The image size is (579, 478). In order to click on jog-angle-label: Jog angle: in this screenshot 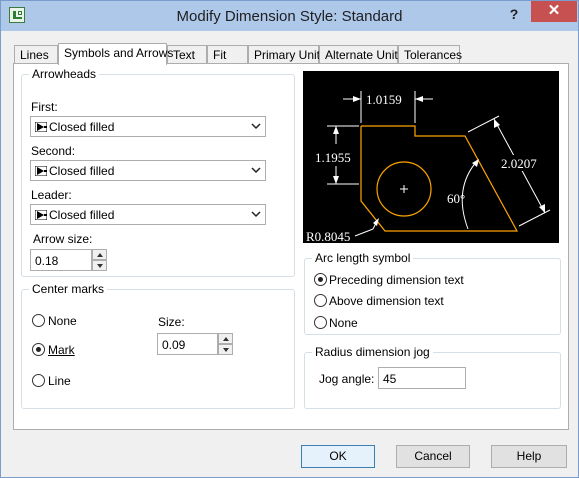, I will do `click(347, 379)`.